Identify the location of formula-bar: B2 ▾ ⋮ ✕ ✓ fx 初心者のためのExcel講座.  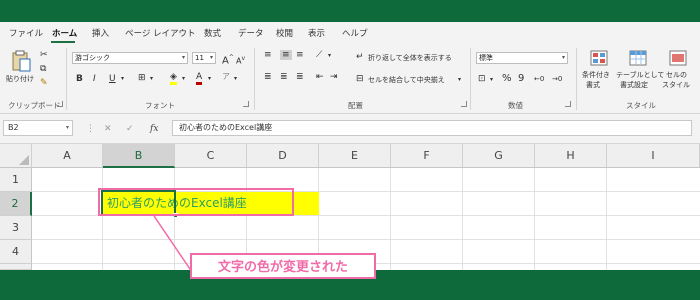
(350, 129).